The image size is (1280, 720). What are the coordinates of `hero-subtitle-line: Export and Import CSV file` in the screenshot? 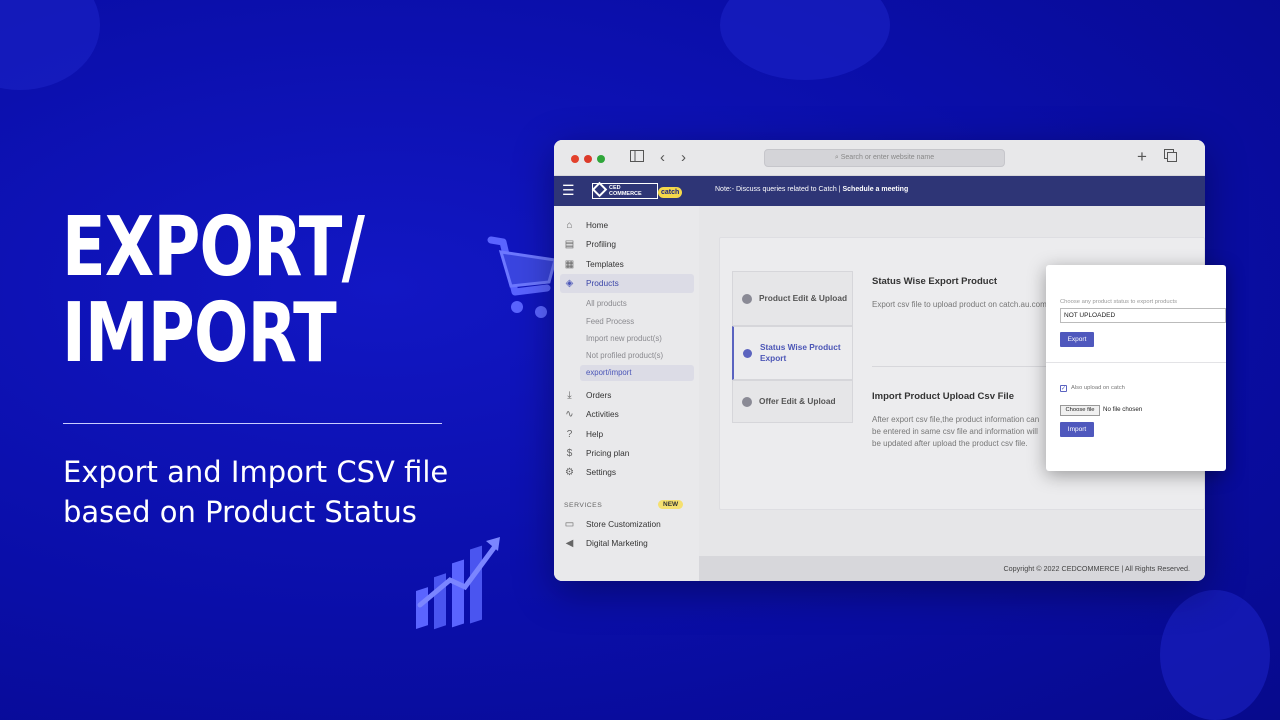 It's located at (256, 472).